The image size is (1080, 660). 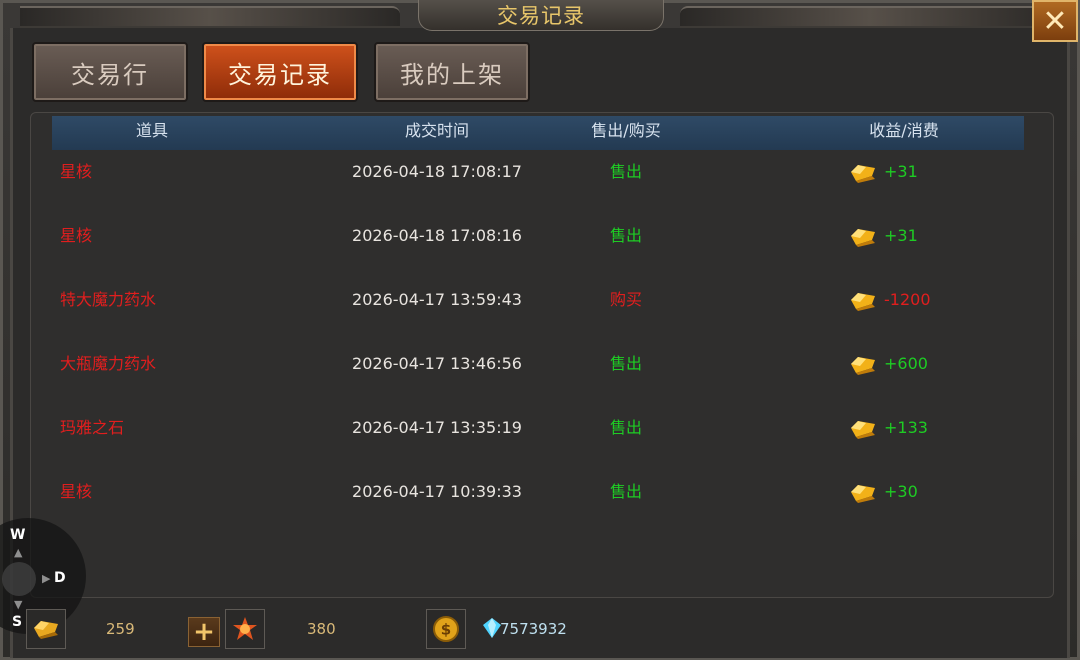 I want to click on trade-time: 2026-04-17 10:39:33, so click(x=437, y=491).